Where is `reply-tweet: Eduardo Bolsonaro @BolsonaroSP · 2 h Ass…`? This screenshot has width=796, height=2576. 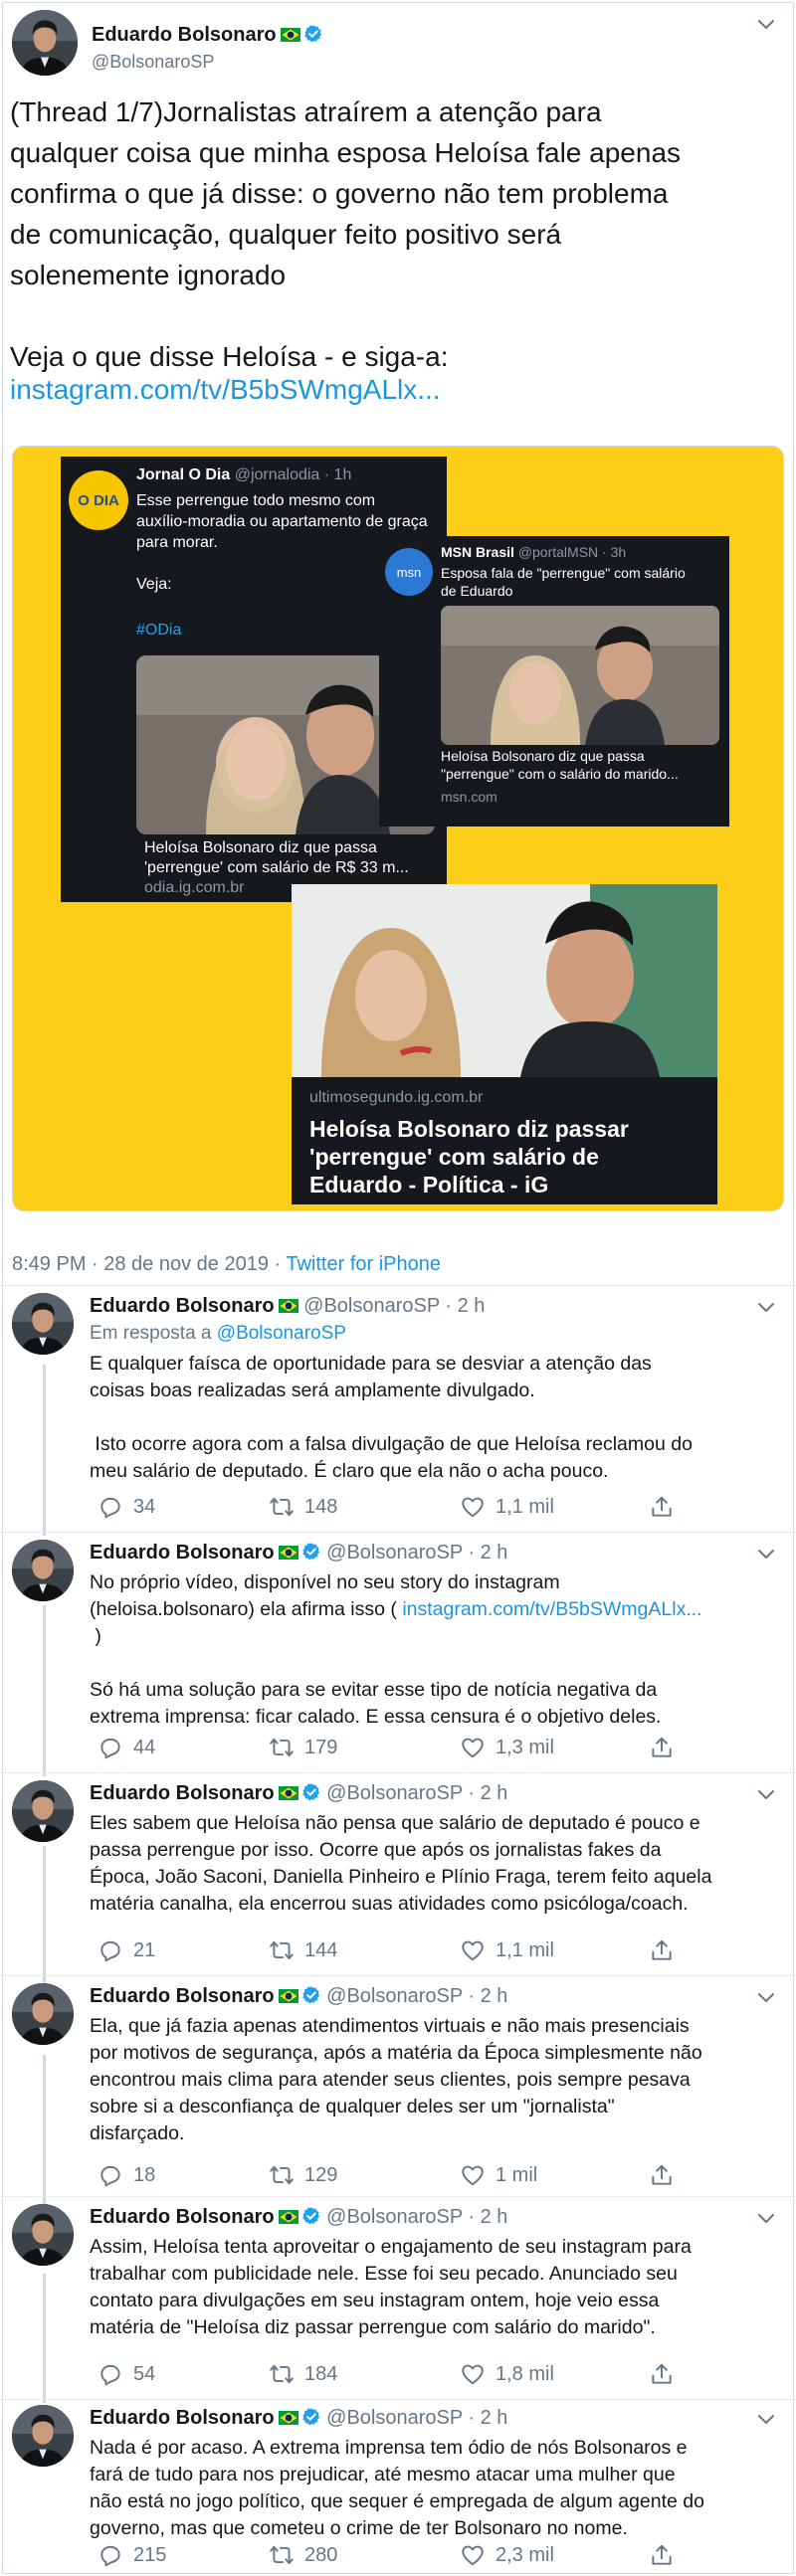
reply-tweet: Eduardo Bolsonaro @BolsonaroSP · 2 h Ass… is located at coordinates (398, 2301).